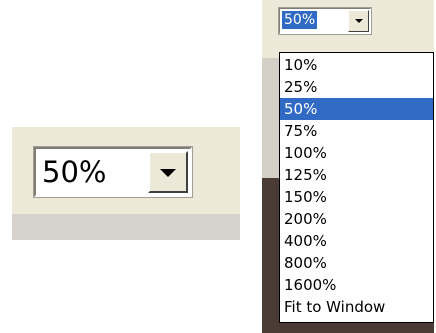  Describe the element at coordinates (74, 172) in the screenshot. I see `zoom-level-value: 50%` at that location.